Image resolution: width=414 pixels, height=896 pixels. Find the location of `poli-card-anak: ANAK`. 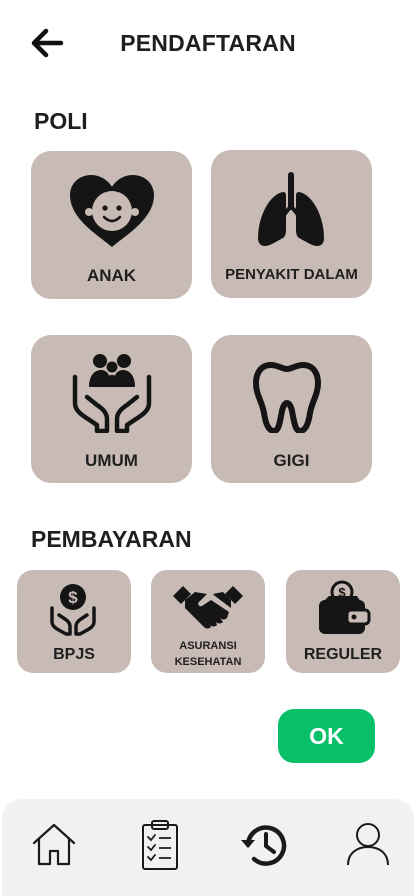

poli-card-anak: ANAK is located at coordinates (111, 225).